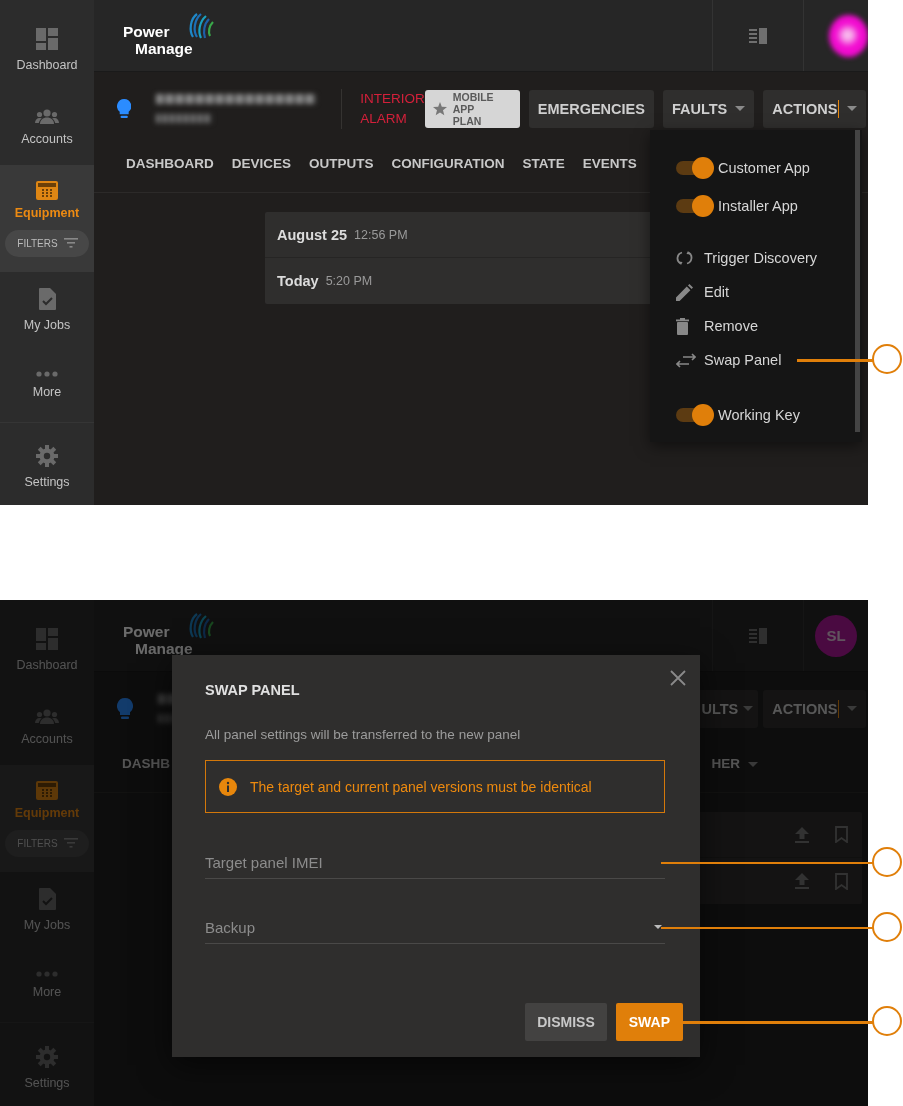  I want to click on dialog-title: SWAP PANEL, so click(253, 690).